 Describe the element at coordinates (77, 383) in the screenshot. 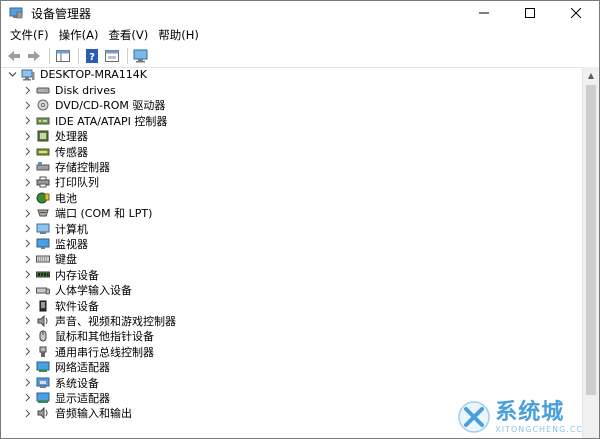

I see `tree-item-label: 系统设备` at that location.